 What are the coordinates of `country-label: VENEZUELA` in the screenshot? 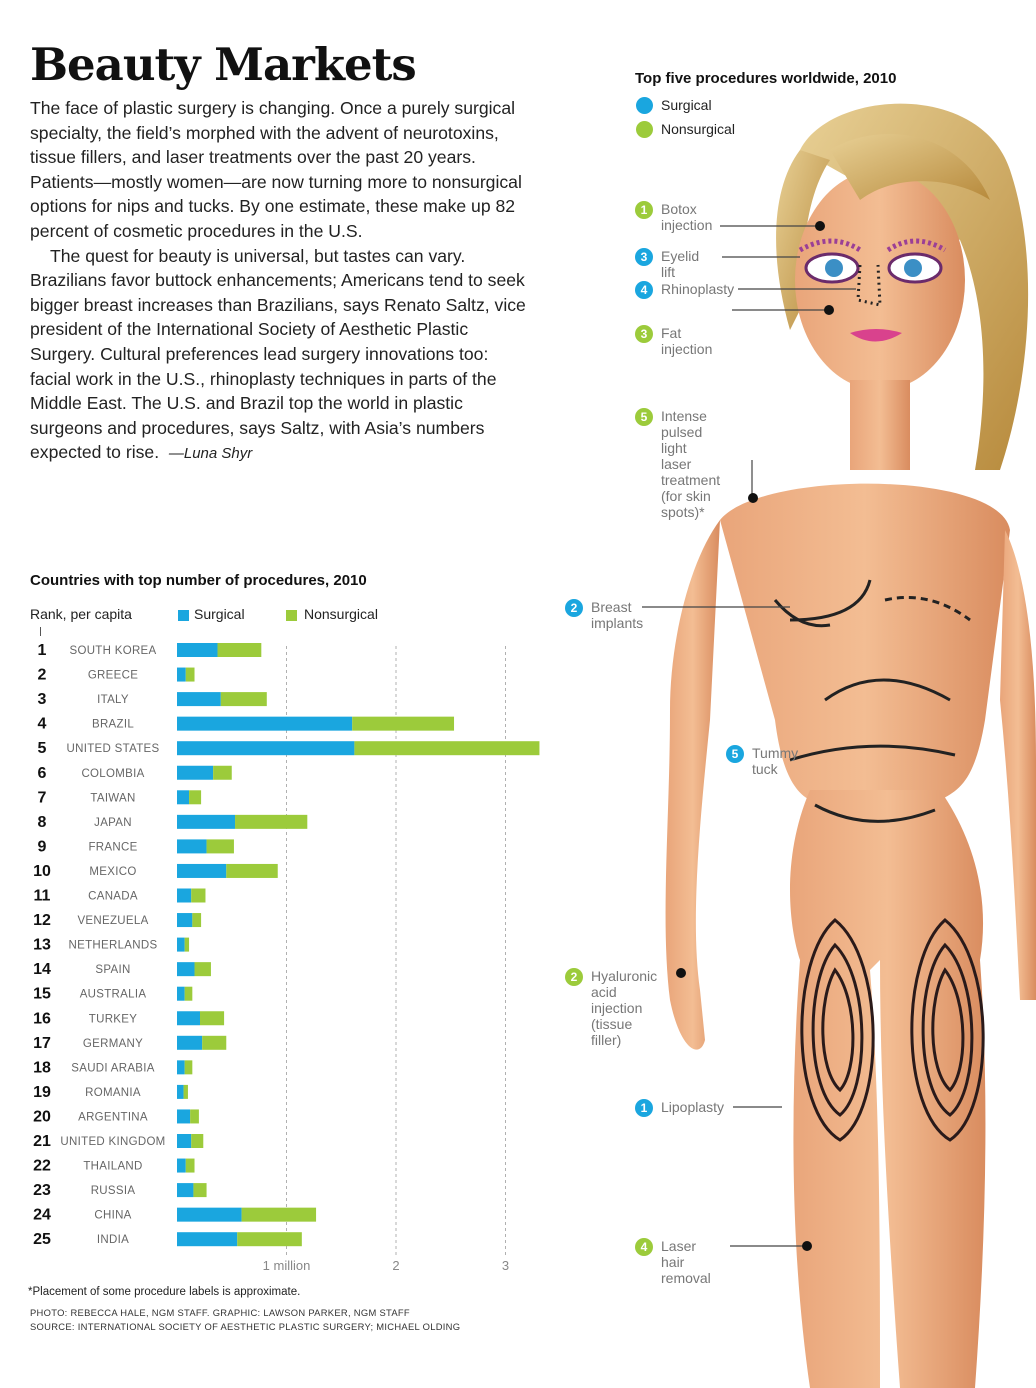 It's located at (112, 921).